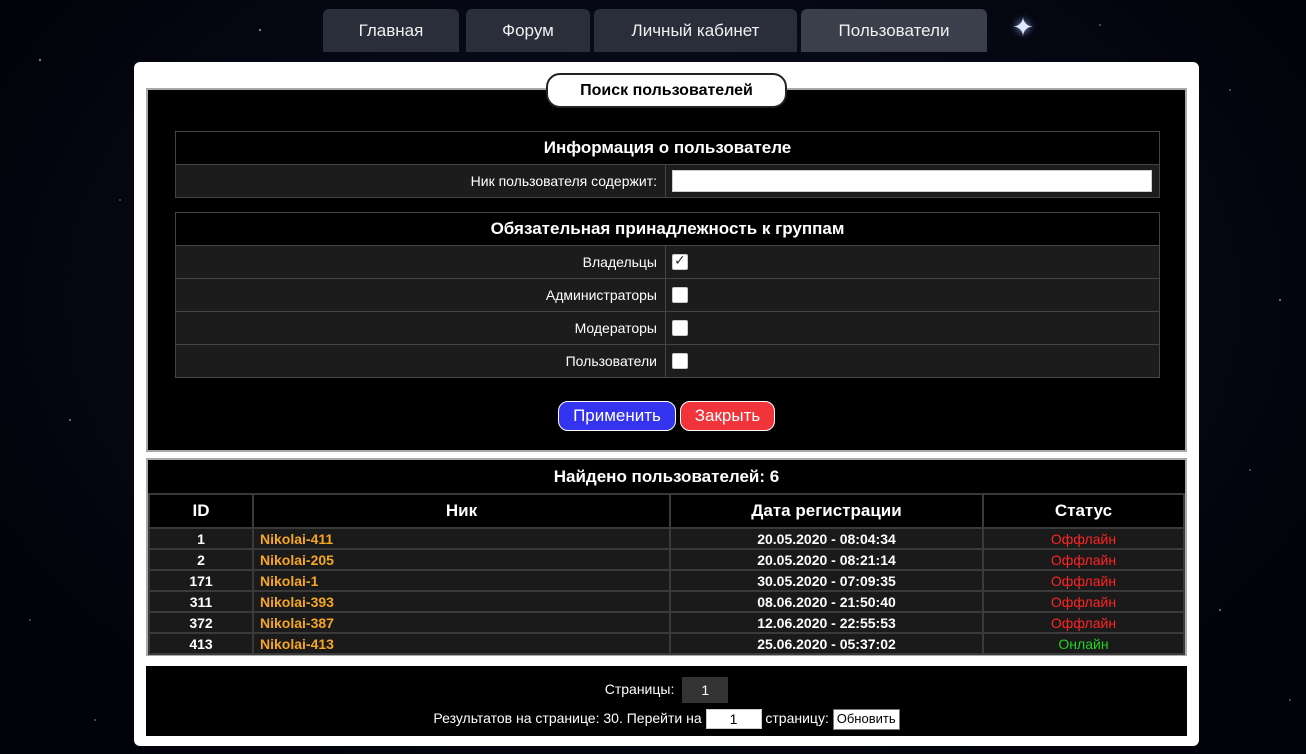 The image size is (1306, 754). Describe the element at coordinates (1023, 27) in the screenshot. I see `star-decoration-icon: ✦` at that location.